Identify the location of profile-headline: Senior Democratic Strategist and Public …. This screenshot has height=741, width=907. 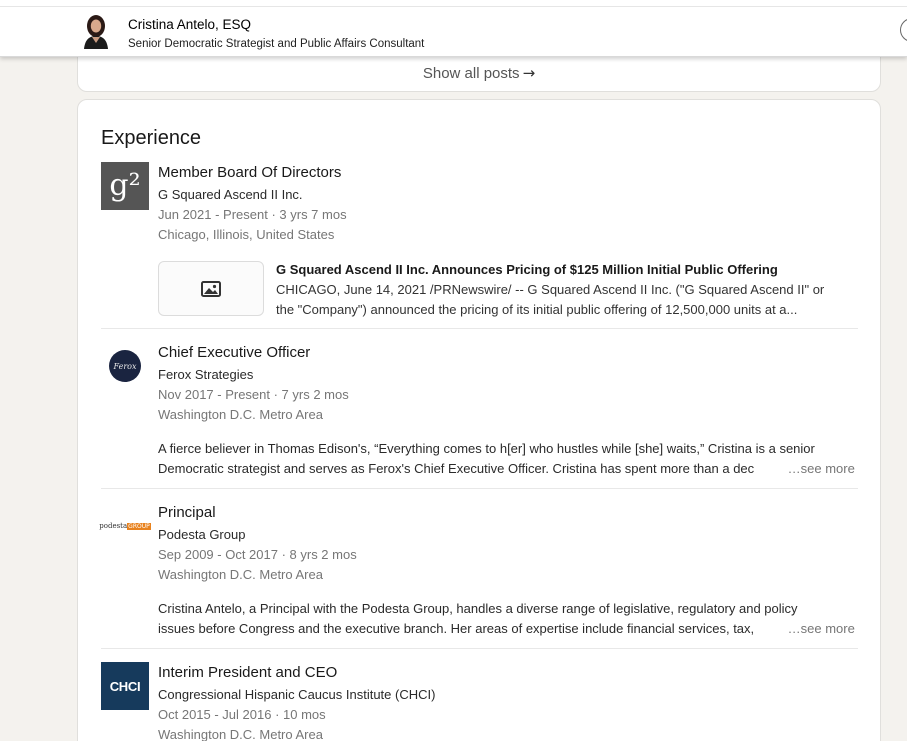
(276, 44).